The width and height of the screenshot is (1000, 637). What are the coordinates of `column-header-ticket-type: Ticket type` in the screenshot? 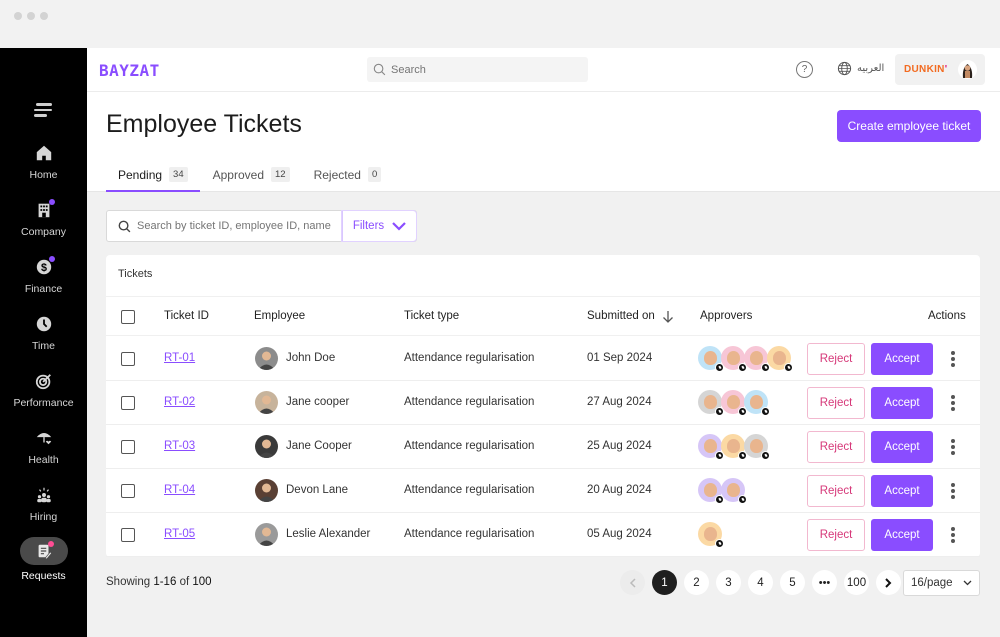 It's located at (431, 316).